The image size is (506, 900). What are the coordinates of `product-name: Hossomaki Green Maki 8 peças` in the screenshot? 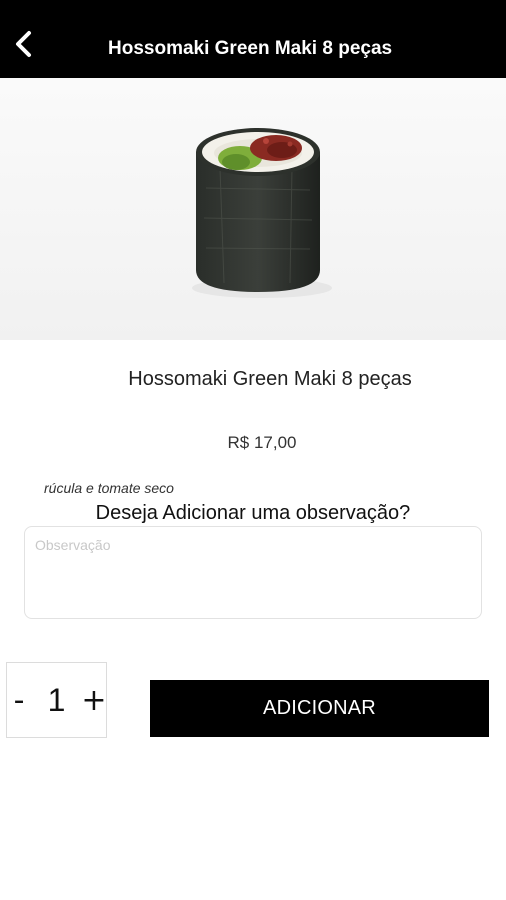 It's located at (270, 379).